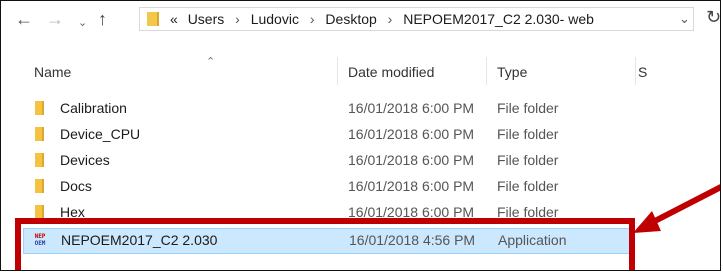 The image size is (723, 273). I want to click on annotation-arrow-head, so click(647, 222).